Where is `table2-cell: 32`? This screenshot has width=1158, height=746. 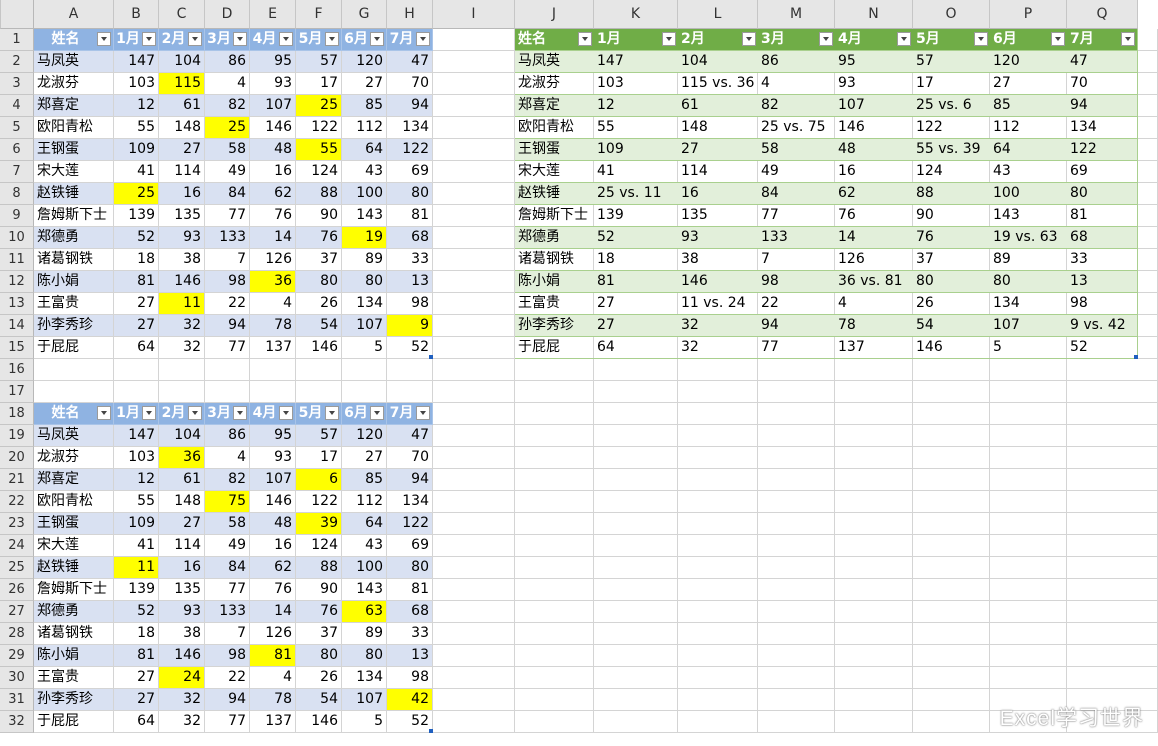
table2-cell: 32 is located at coordinates (182, 722).